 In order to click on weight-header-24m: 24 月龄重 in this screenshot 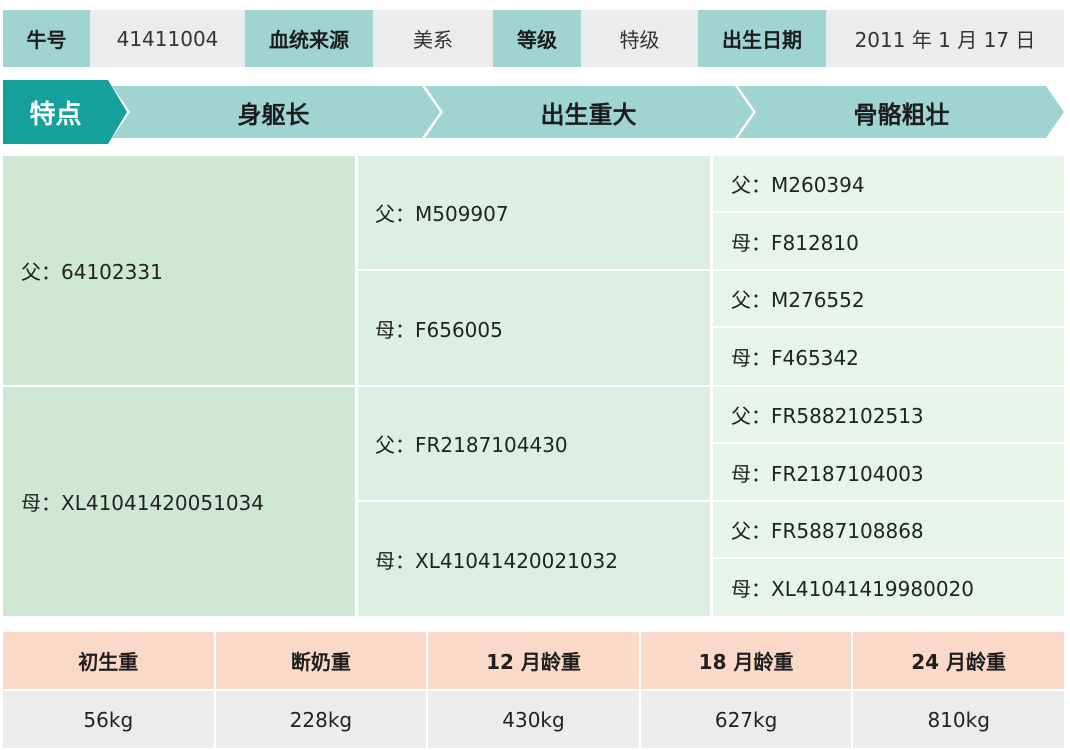, I will do `click(958, 660)`.